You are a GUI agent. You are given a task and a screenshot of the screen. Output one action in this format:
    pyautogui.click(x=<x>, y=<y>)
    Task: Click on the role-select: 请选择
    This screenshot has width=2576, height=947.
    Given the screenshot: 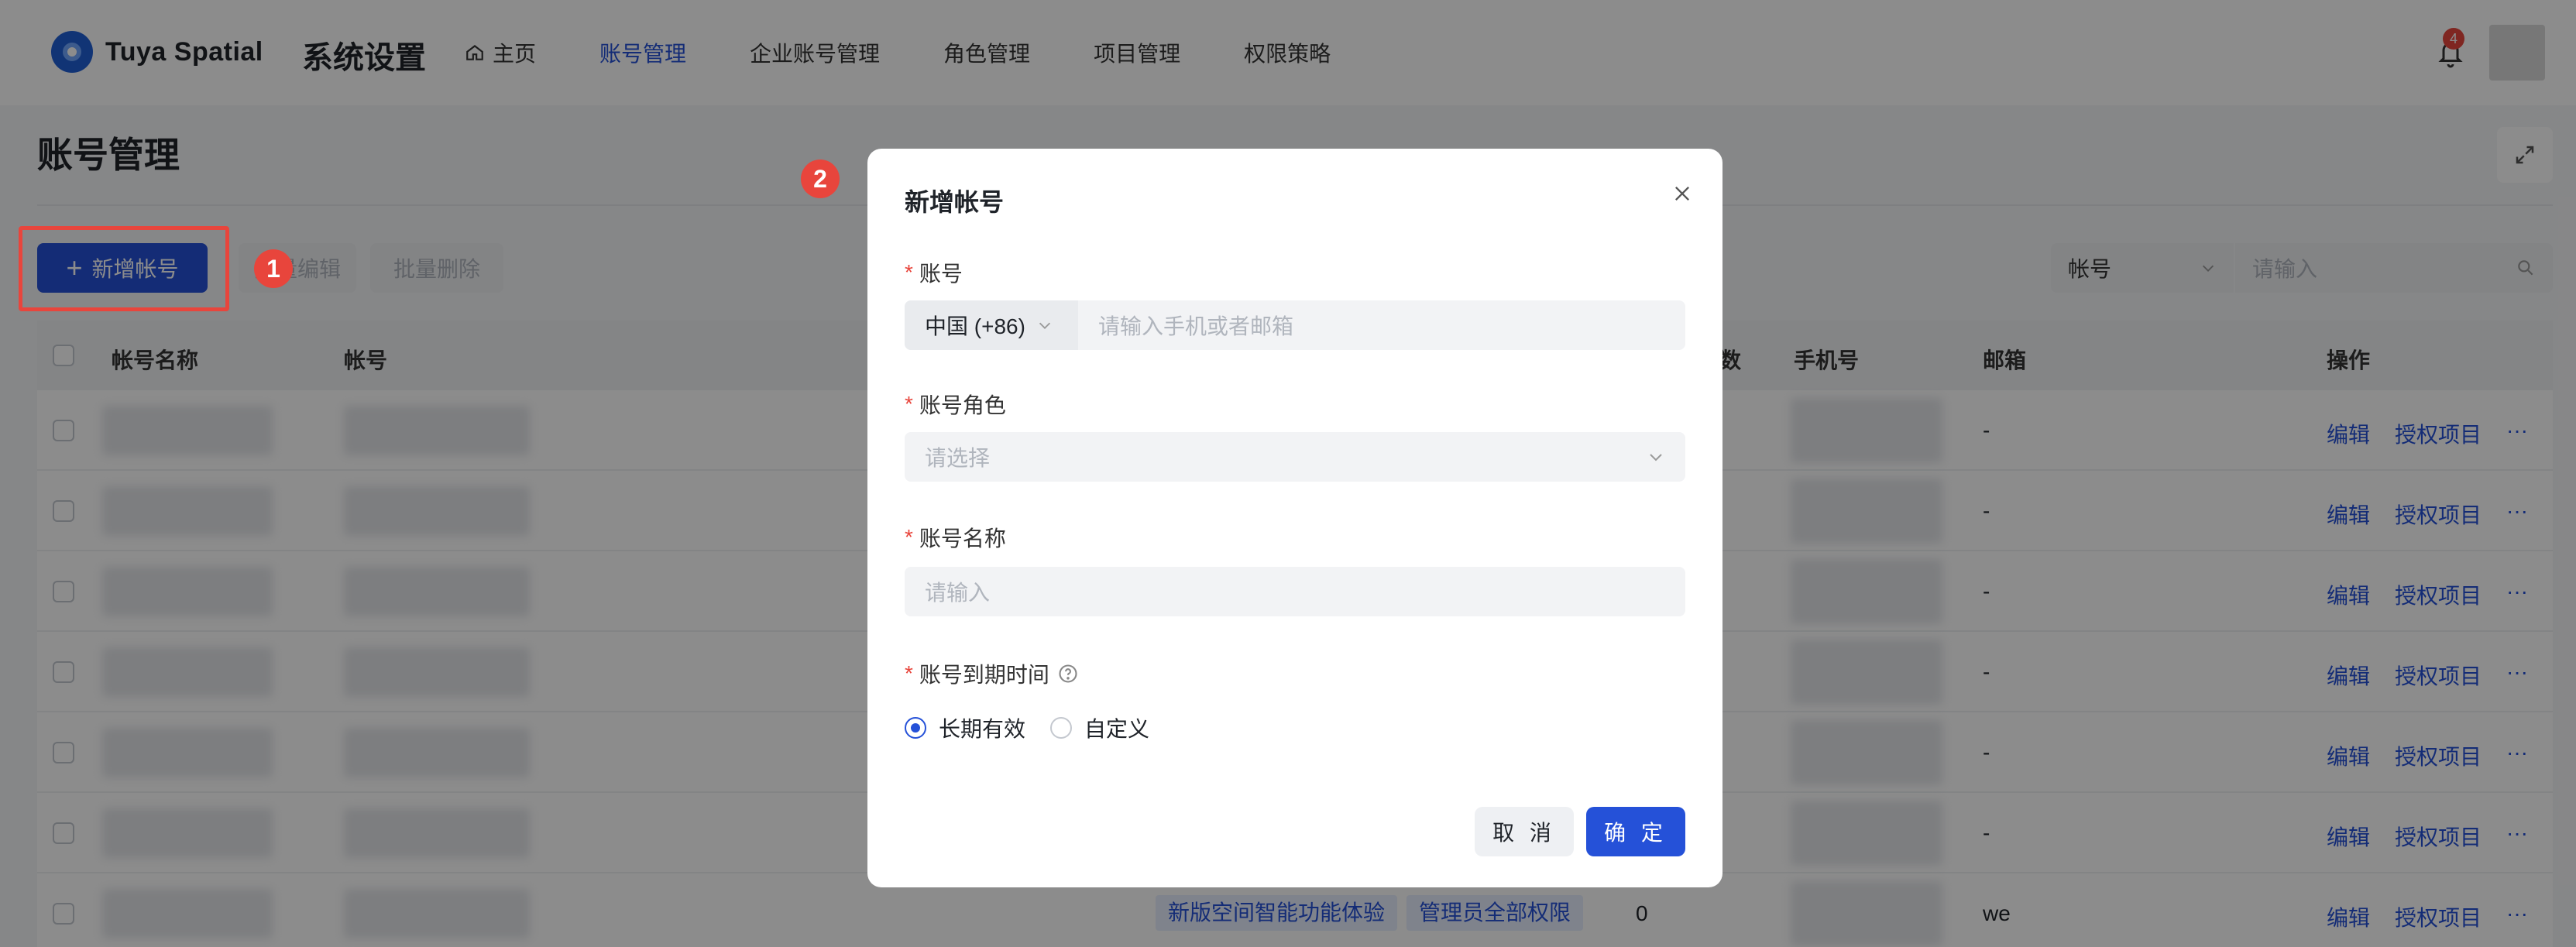 What is the action you would take?
    pyautogui.click(x=1295, y=457)
    